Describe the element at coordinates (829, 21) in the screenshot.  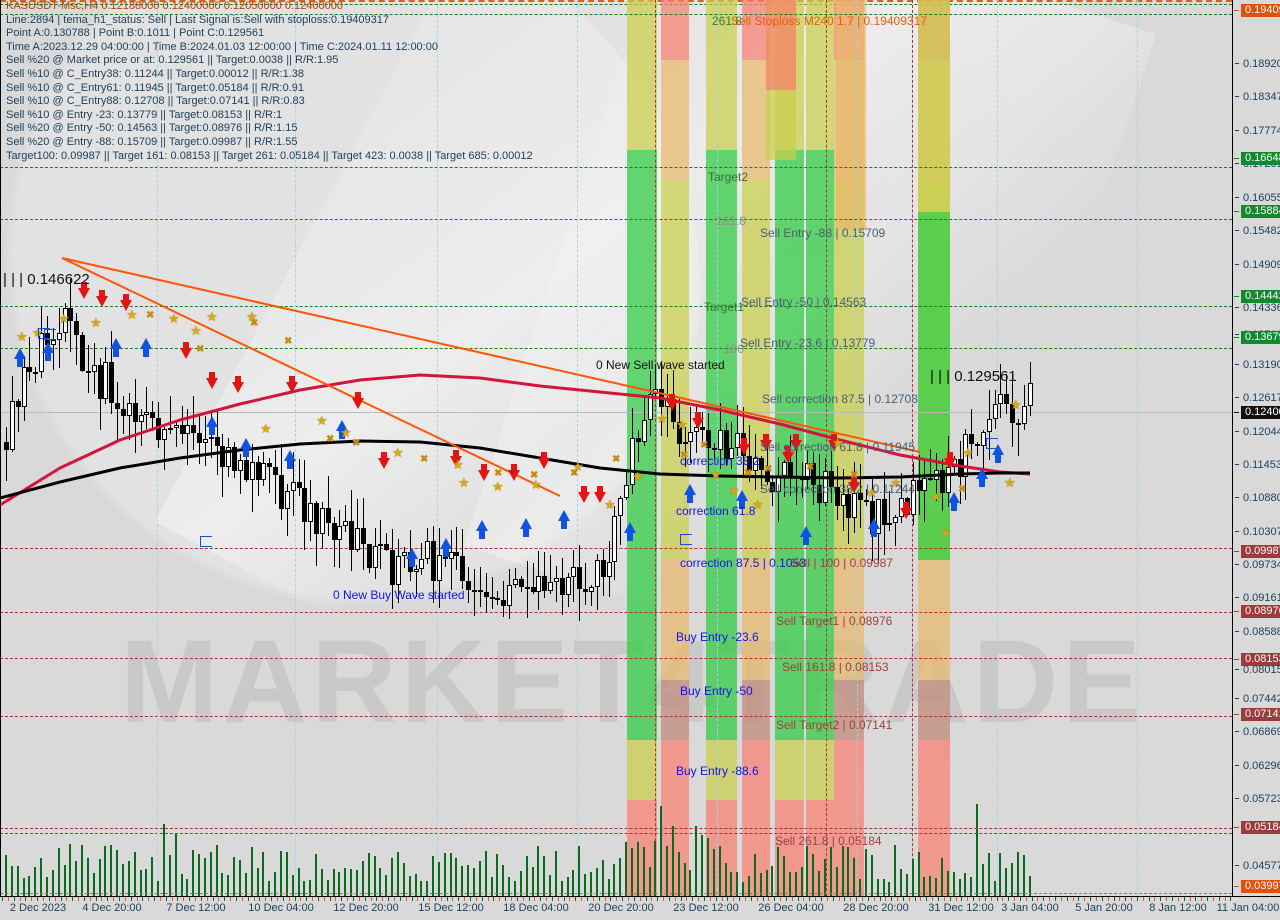
I see `chart-annotation-label: Sell Stoploss M240 1.7 | 0.19409317` at that location.